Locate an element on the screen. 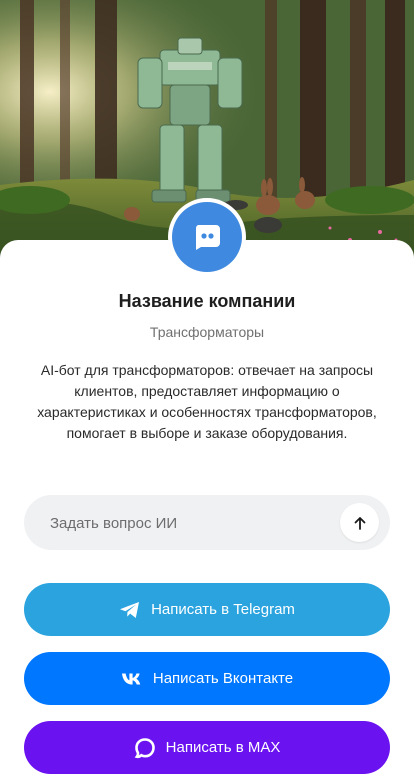 Image resolution: width=414 pixels, height=774 pixels. ask-ai-field is located at coordinates (207, 523).